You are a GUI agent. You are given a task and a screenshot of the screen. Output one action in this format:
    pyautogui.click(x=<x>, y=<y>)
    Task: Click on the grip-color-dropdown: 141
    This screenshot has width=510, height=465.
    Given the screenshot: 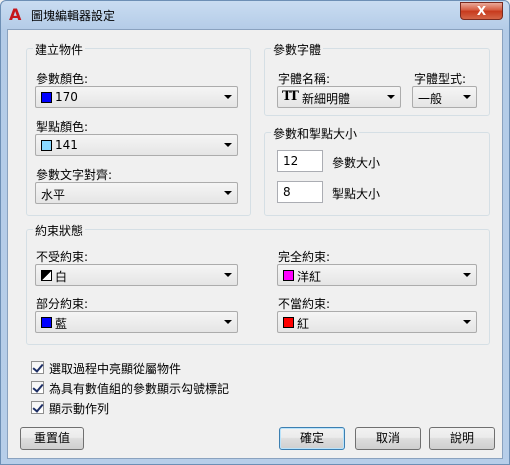 What is the action you would take?
    pyautogui.click(x=136, y=145)
    